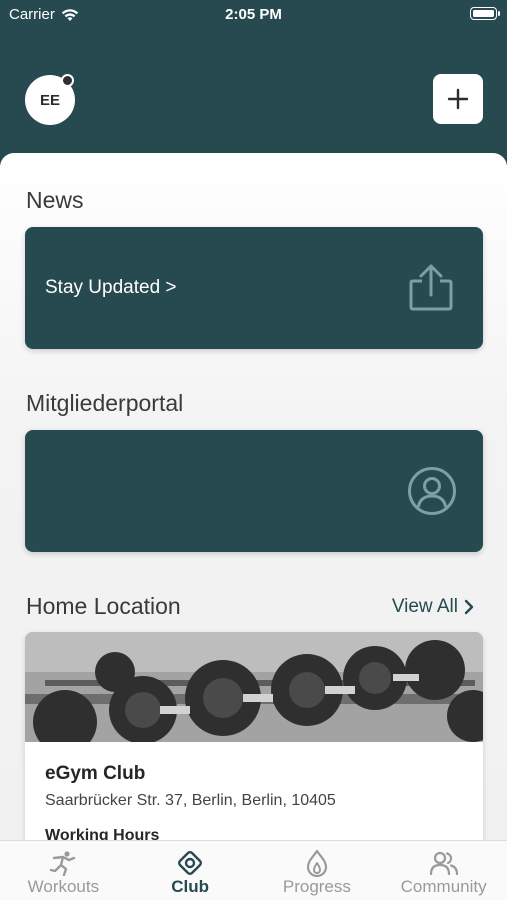  What do you see at coordinates (431, 287) in the screenshot?
I see `share-icon` at bounding box center [431, 287].